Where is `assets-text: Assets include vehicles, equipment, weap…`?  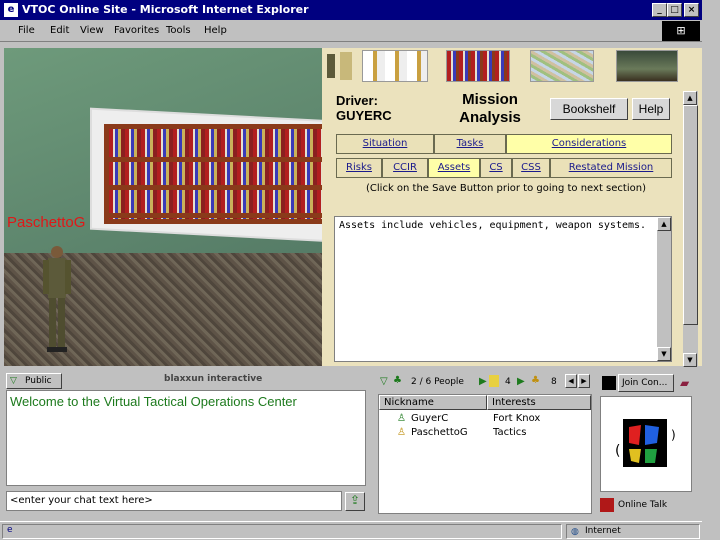
assets-text: Assets include vehicles, equipment, weap… is located at coordinates (494, 225).